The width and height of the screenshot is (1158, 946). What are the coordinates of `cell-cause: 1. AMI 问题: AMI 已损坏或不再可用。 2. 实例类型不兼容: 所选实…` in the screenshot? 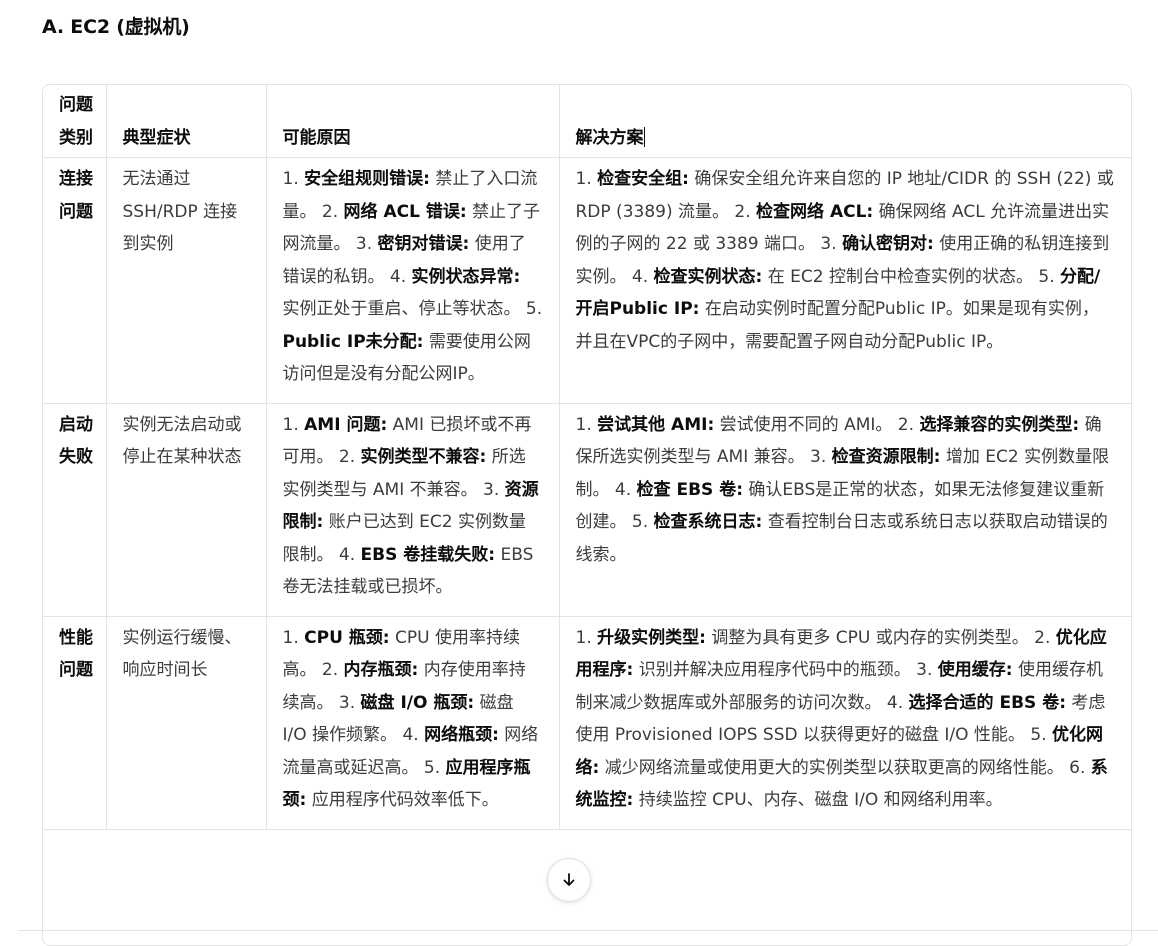 It's located at (413, 510).